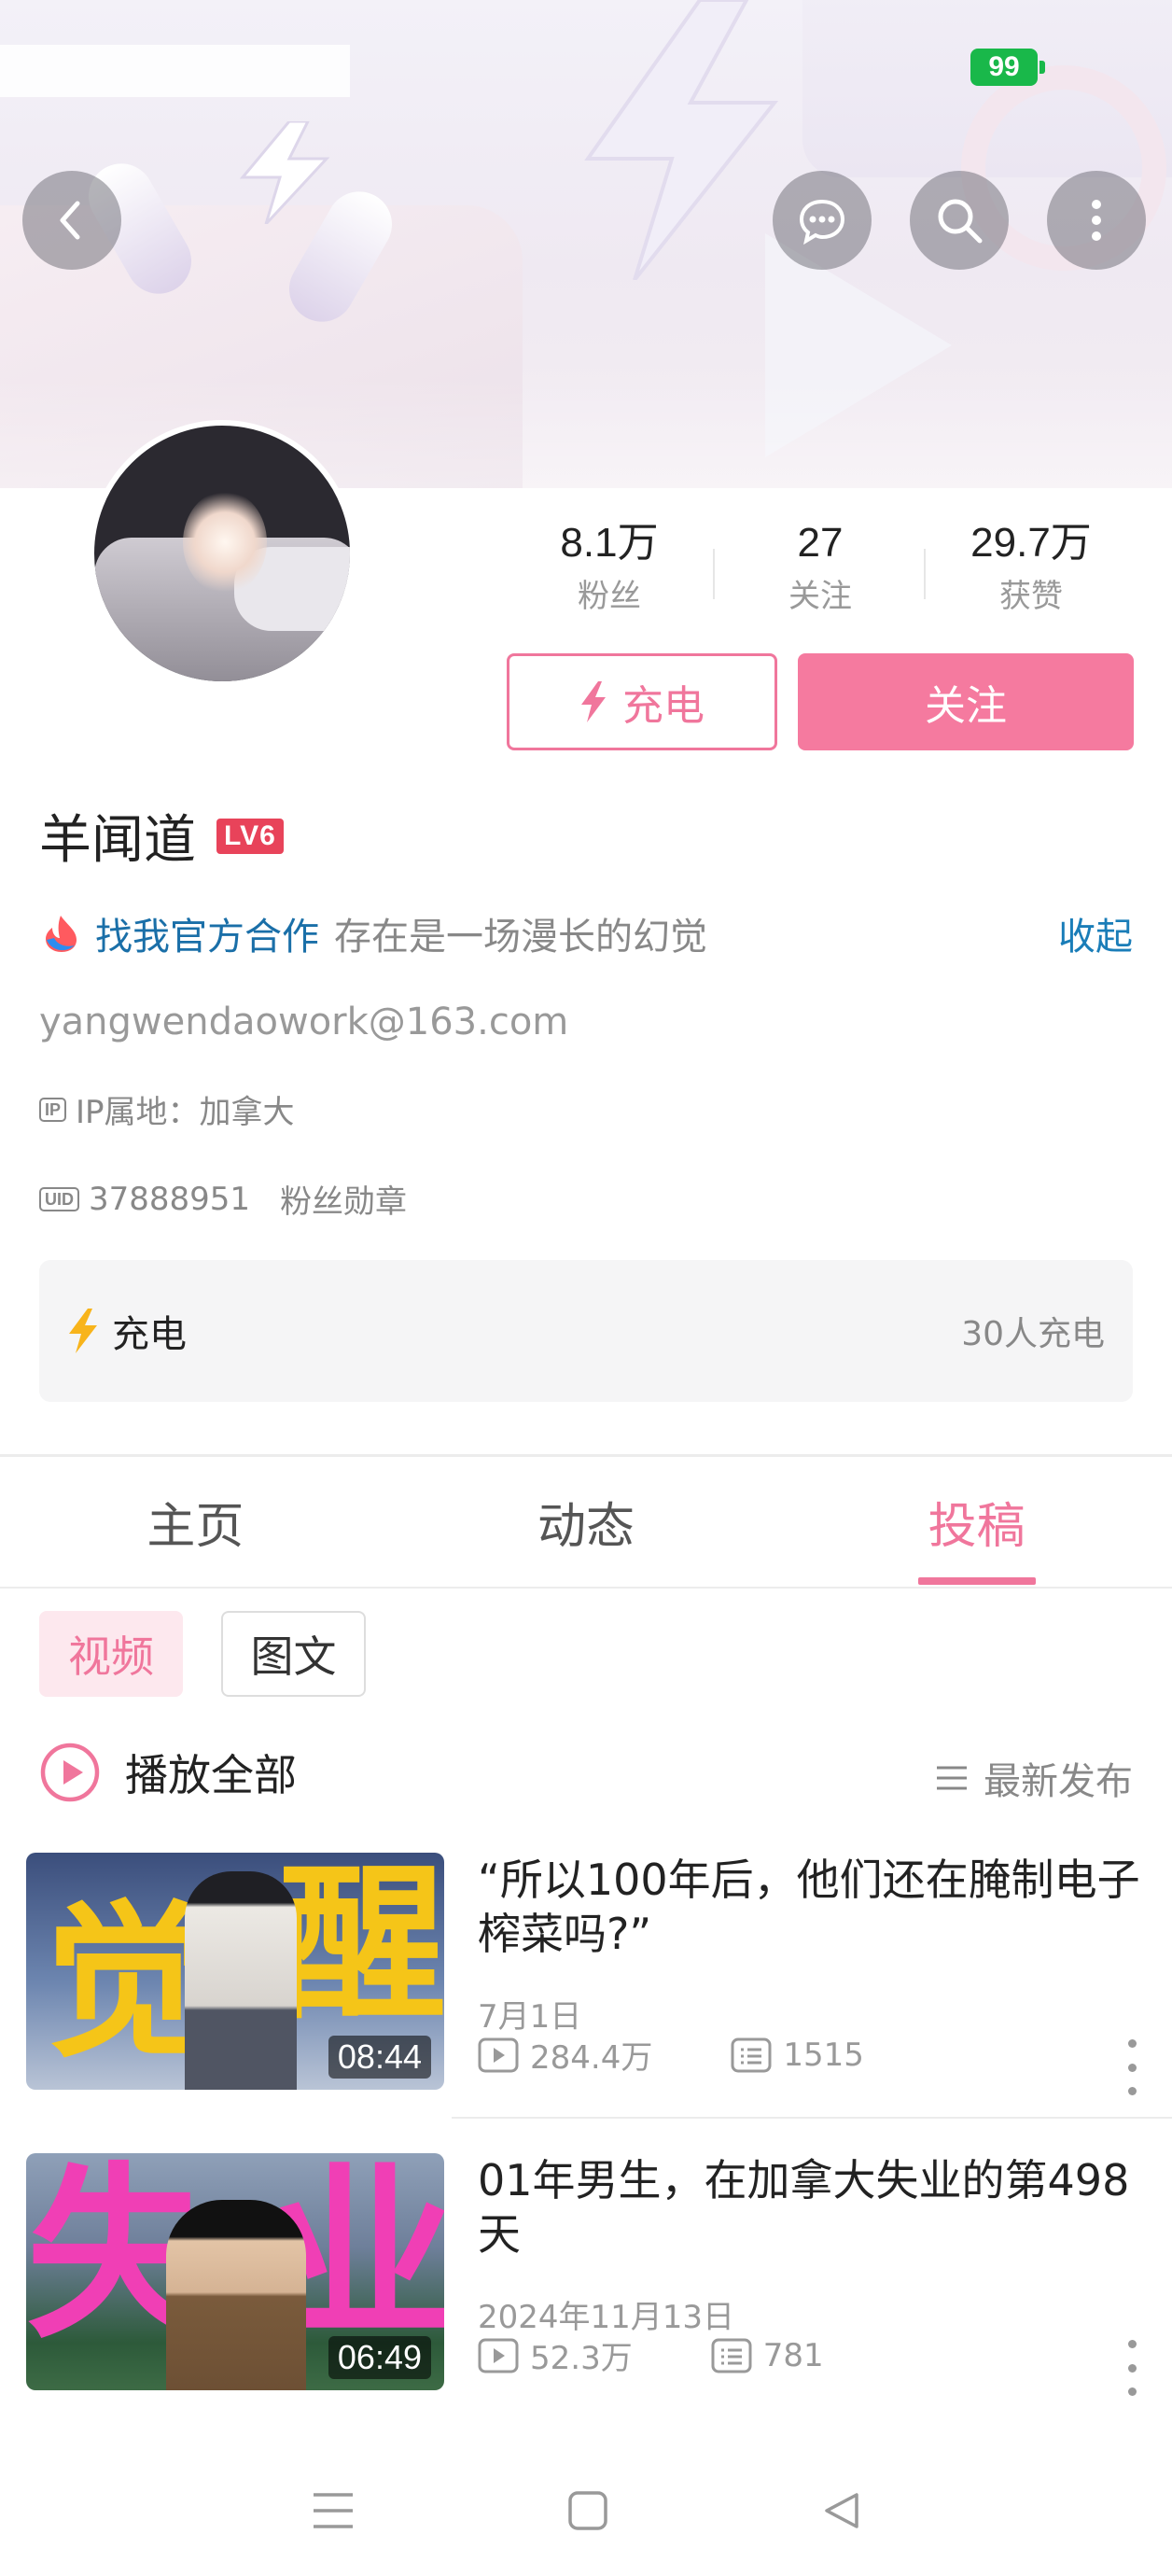 This screenshot has height=2576, width=1172. What do you see at coordinates (823, 2055) in the screenshot?
I see `comment-count-value: 1515` at bounding box center [823, 2055].